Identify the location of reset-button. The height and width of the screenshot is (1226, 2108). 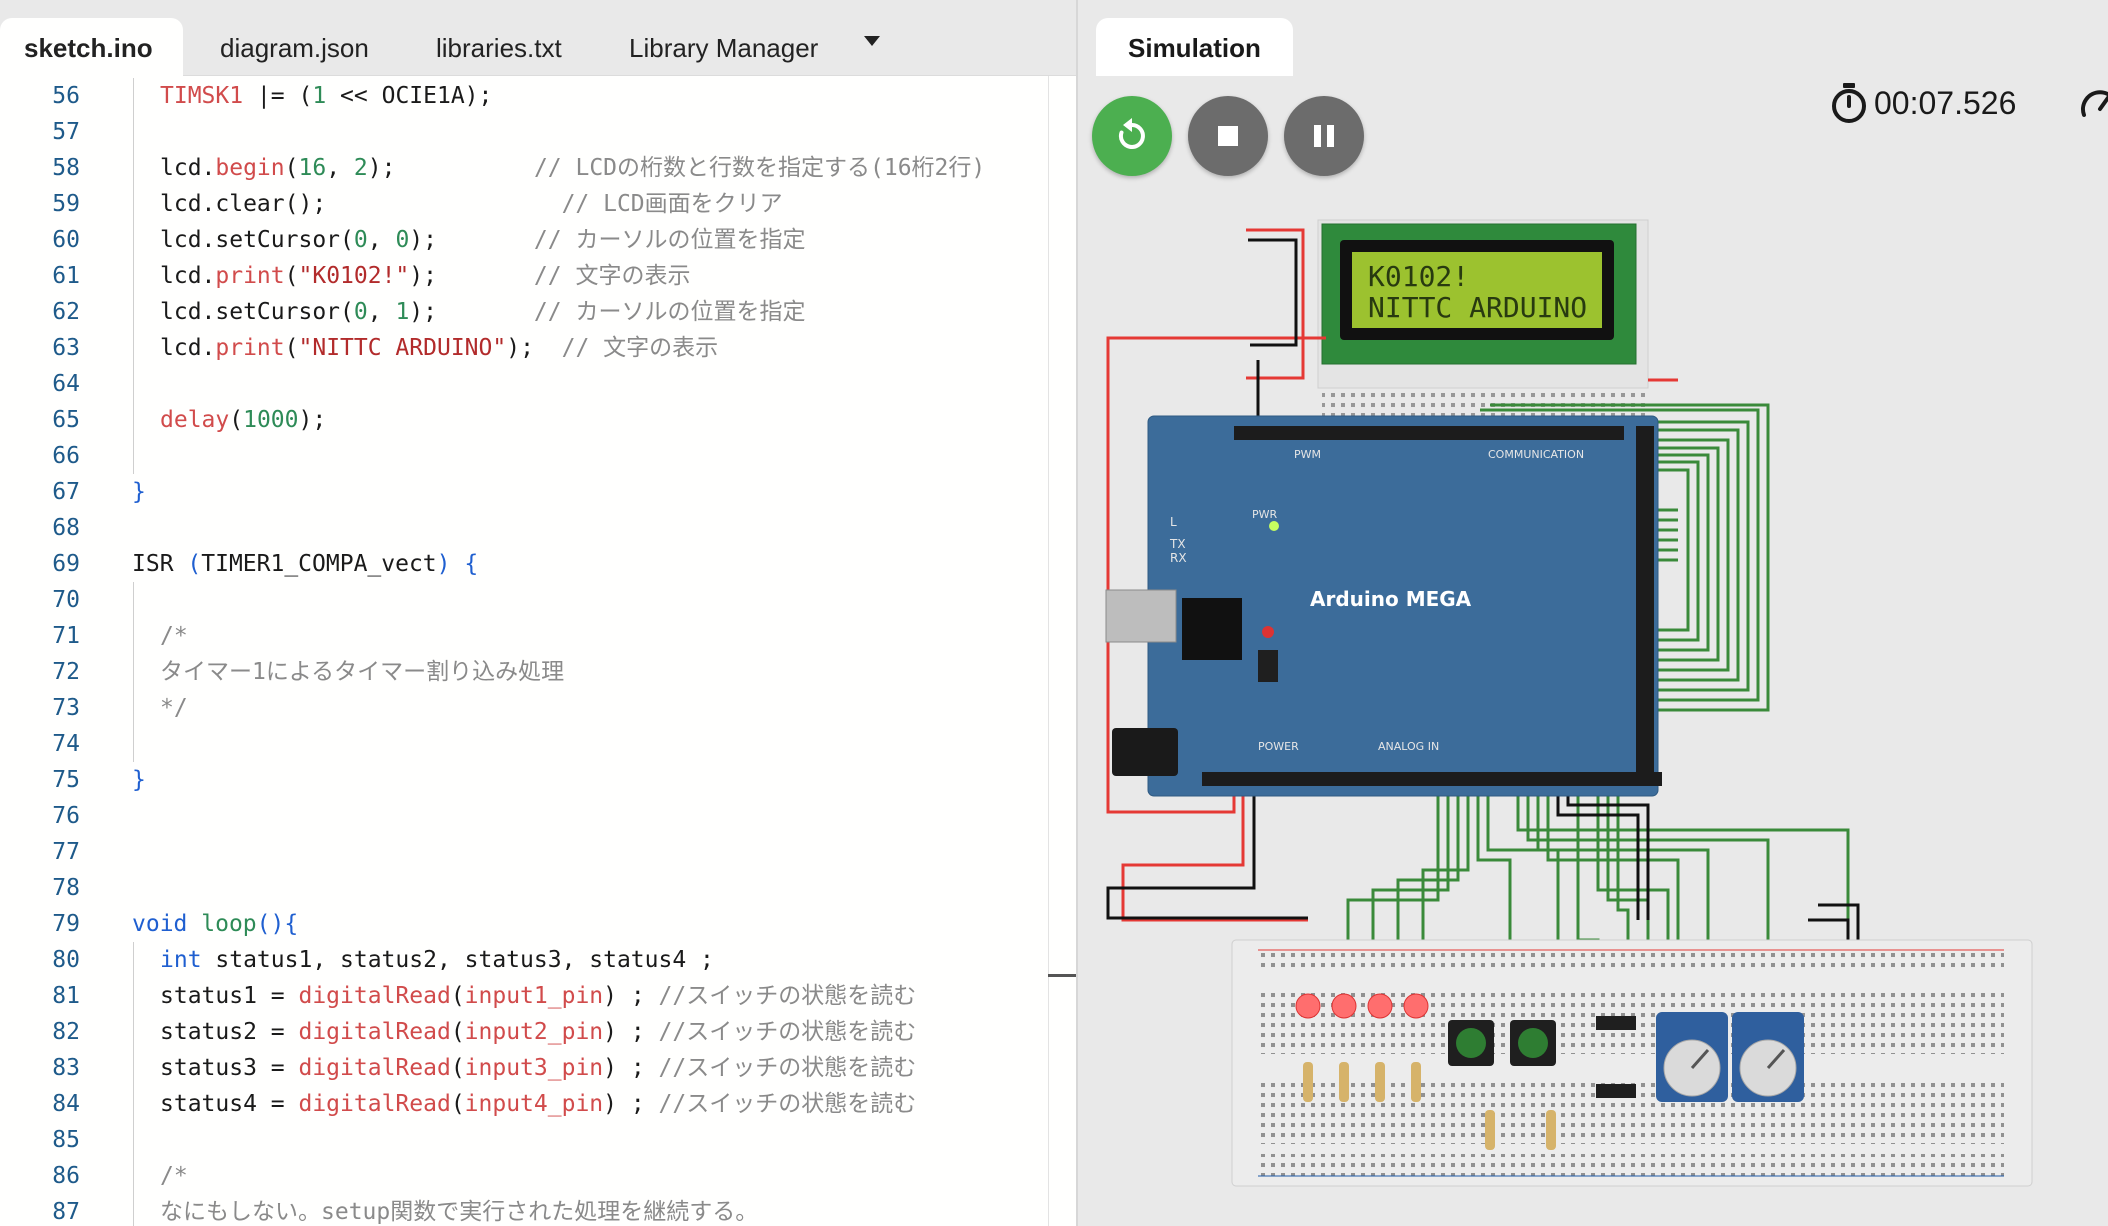
(1268, 666).